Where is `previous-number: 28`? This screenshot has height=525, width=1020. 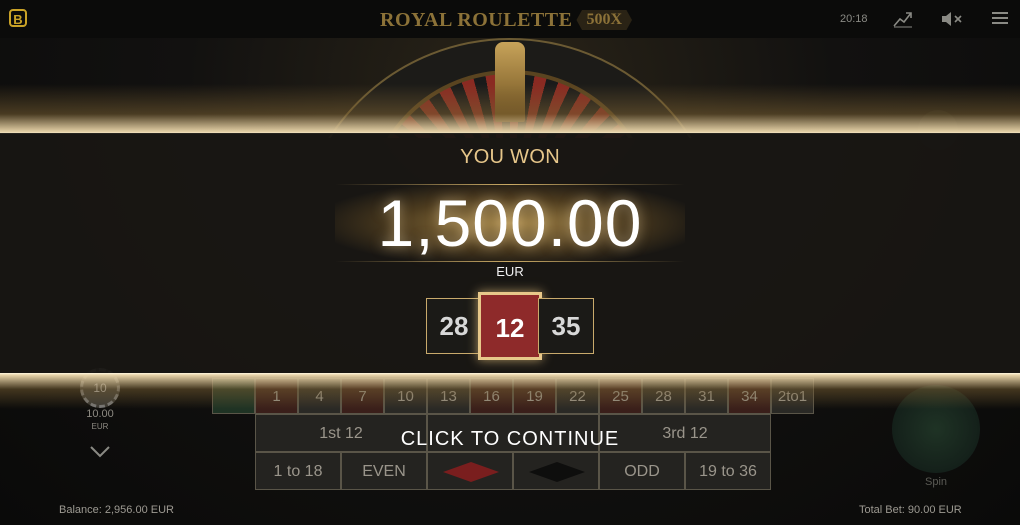 previous-number: 28 is located at coordinates (454, 326).